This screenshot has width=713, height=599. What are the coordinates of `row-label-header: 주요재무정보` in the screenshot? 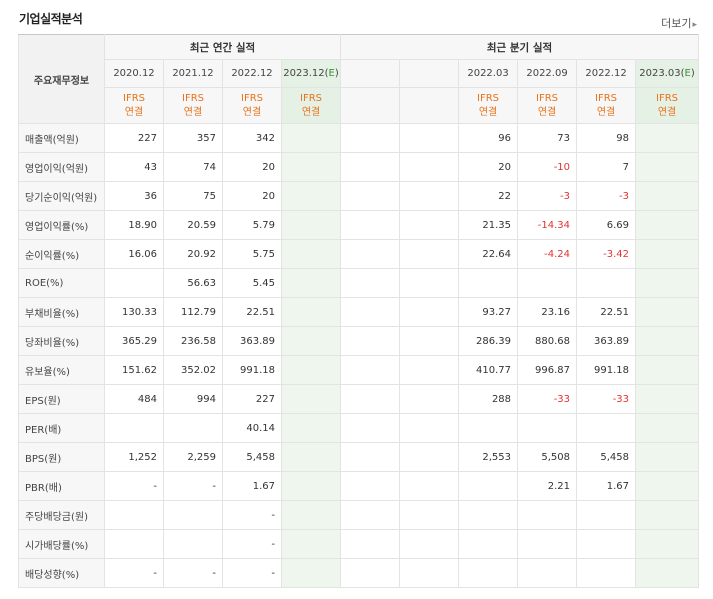 It's located at (61, 79).